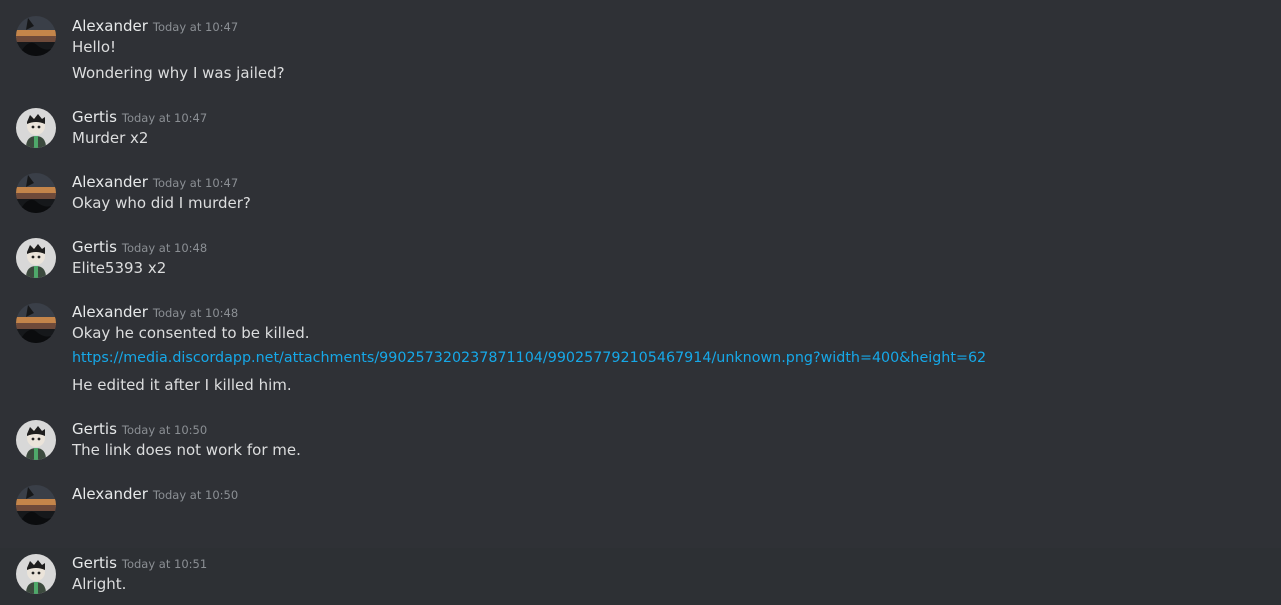 The width and height of the screenshot is (1281, 605). I want to click on message-group: Alexander Today at 10:50, so click(640, 511).